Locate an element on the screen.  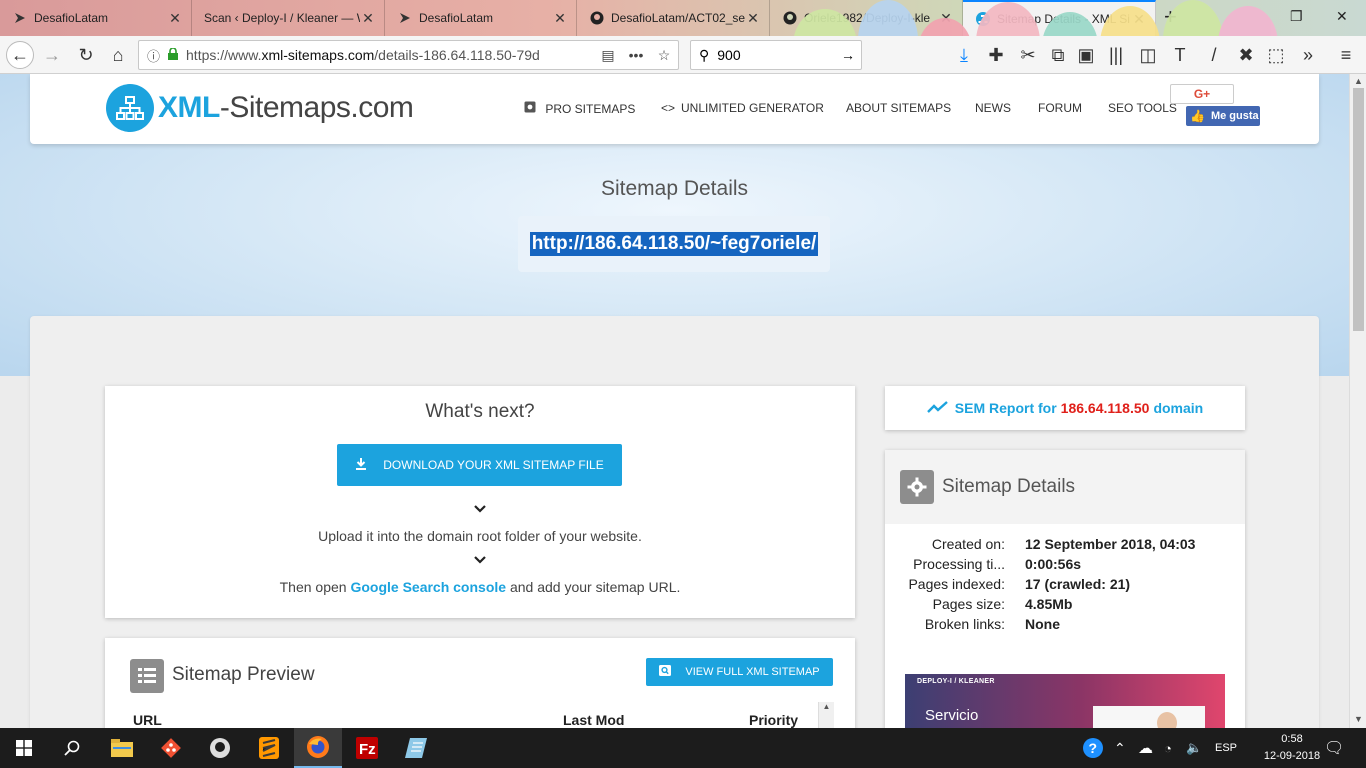
info-icon: ⓘ is located at coordinates (153, 55).